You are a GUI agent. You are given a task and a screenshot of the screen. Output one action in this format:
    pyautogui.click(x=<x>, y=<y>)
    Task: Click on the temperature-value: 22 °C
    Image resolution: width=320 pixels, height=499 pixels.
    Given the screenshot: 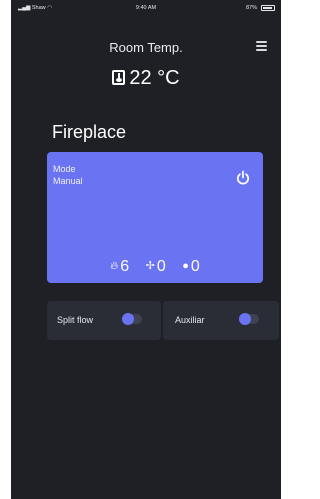 What is the action you would take?
    pyautogui.click(x=154, y=78)
    